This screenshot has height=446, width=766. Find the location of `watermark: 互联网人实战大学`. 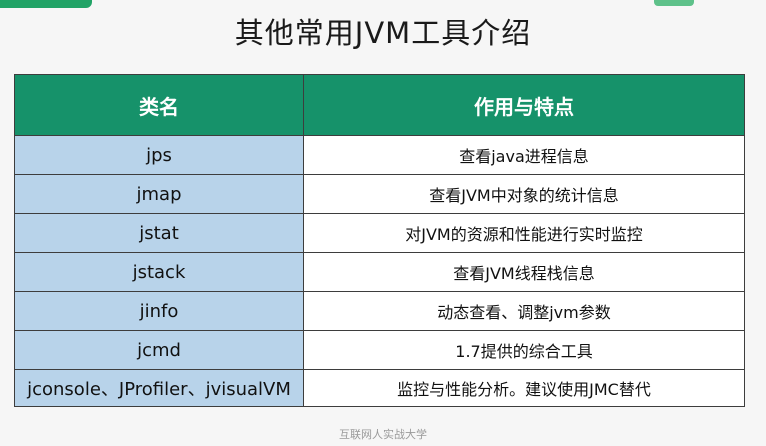

watermark: 互联网人实战大学 is located at coordinates (383, 434).